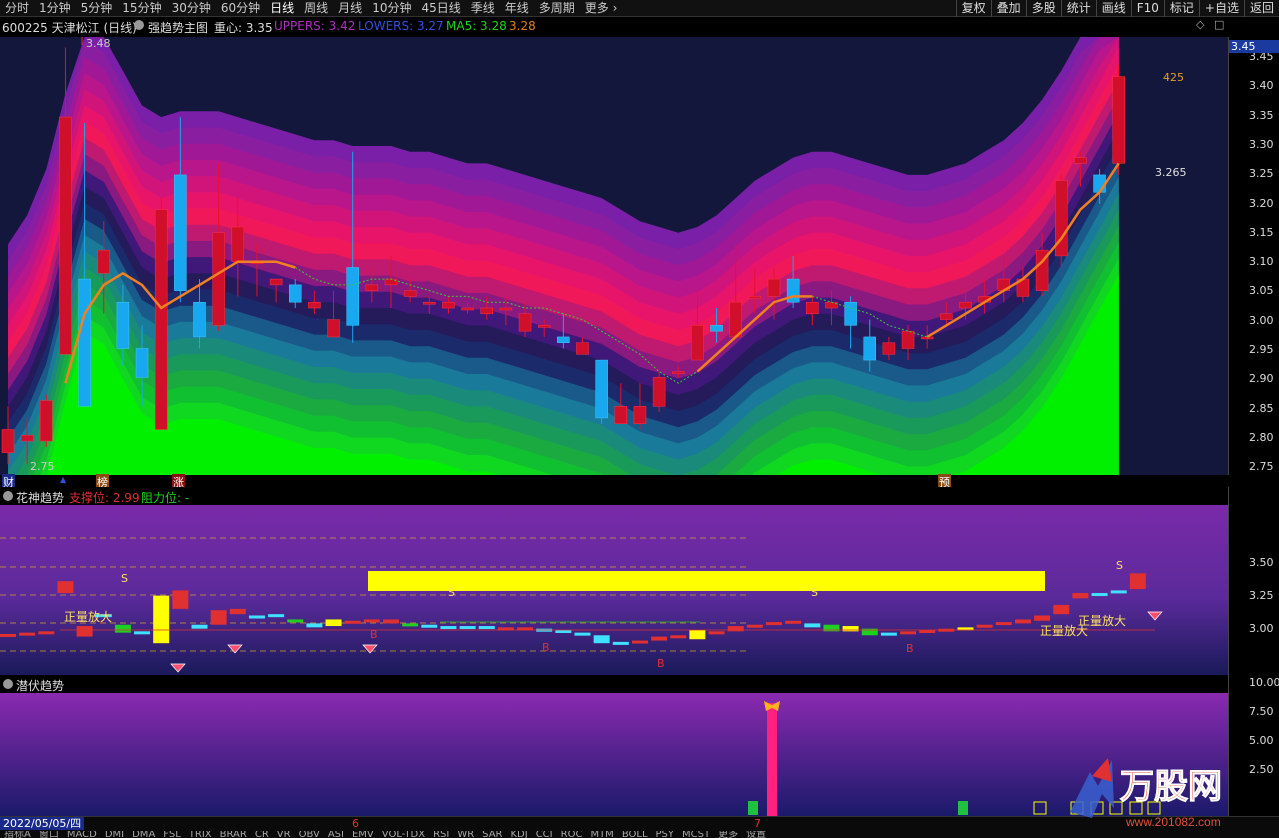 This screenshot has height=838, width=1279. I want to click on indicator-tab-13: VOL-TDX, so click(403, 834).